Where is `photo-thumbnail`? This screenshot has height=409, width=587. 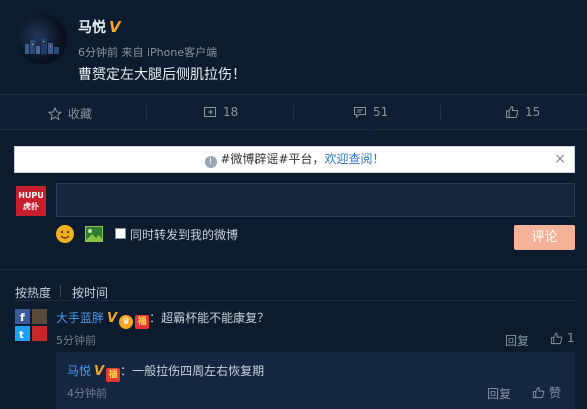
photo-thumbnail is located at coordinates (39, 316).